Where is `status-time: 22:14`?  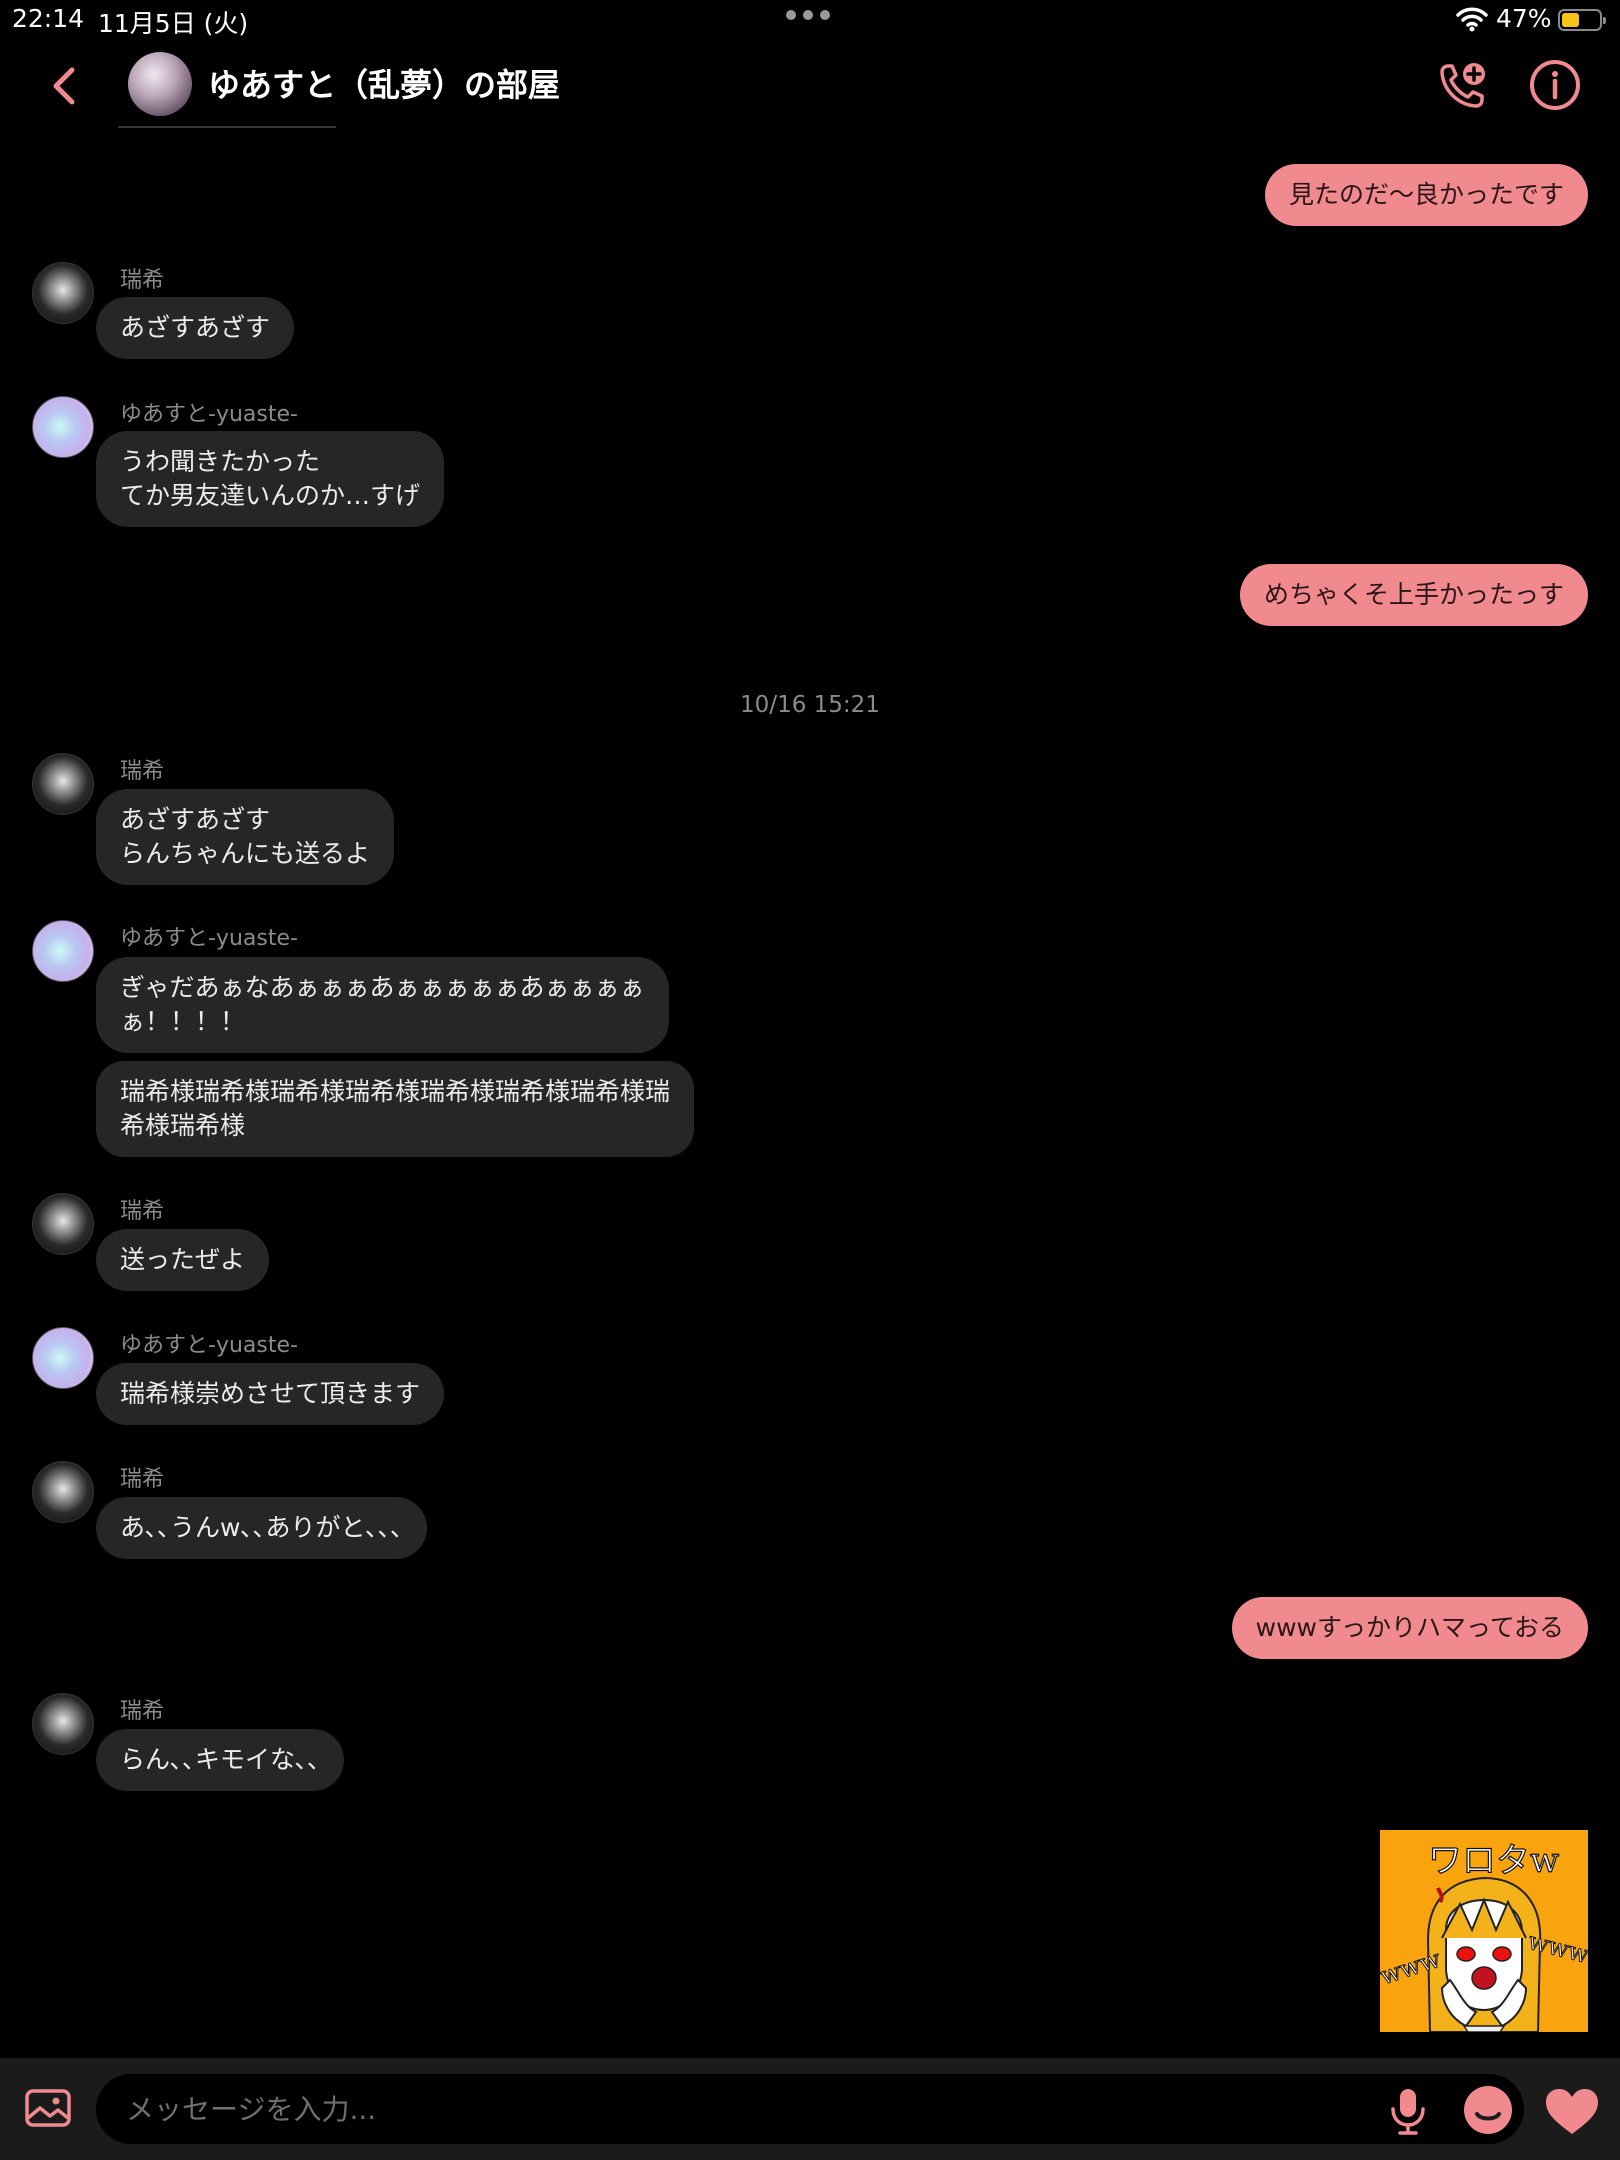 status-time: 22:14 is located at coordinates (48, 18).